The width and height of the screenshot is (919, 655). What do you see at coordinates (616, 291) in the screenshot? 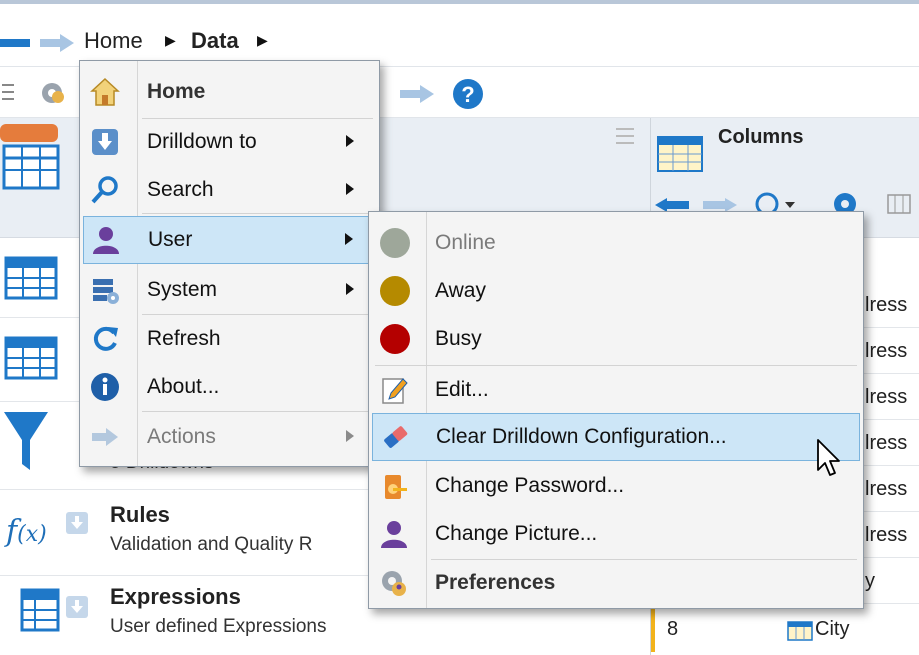
I see `menu-item-away: Away` at bounding box center [616, 291].